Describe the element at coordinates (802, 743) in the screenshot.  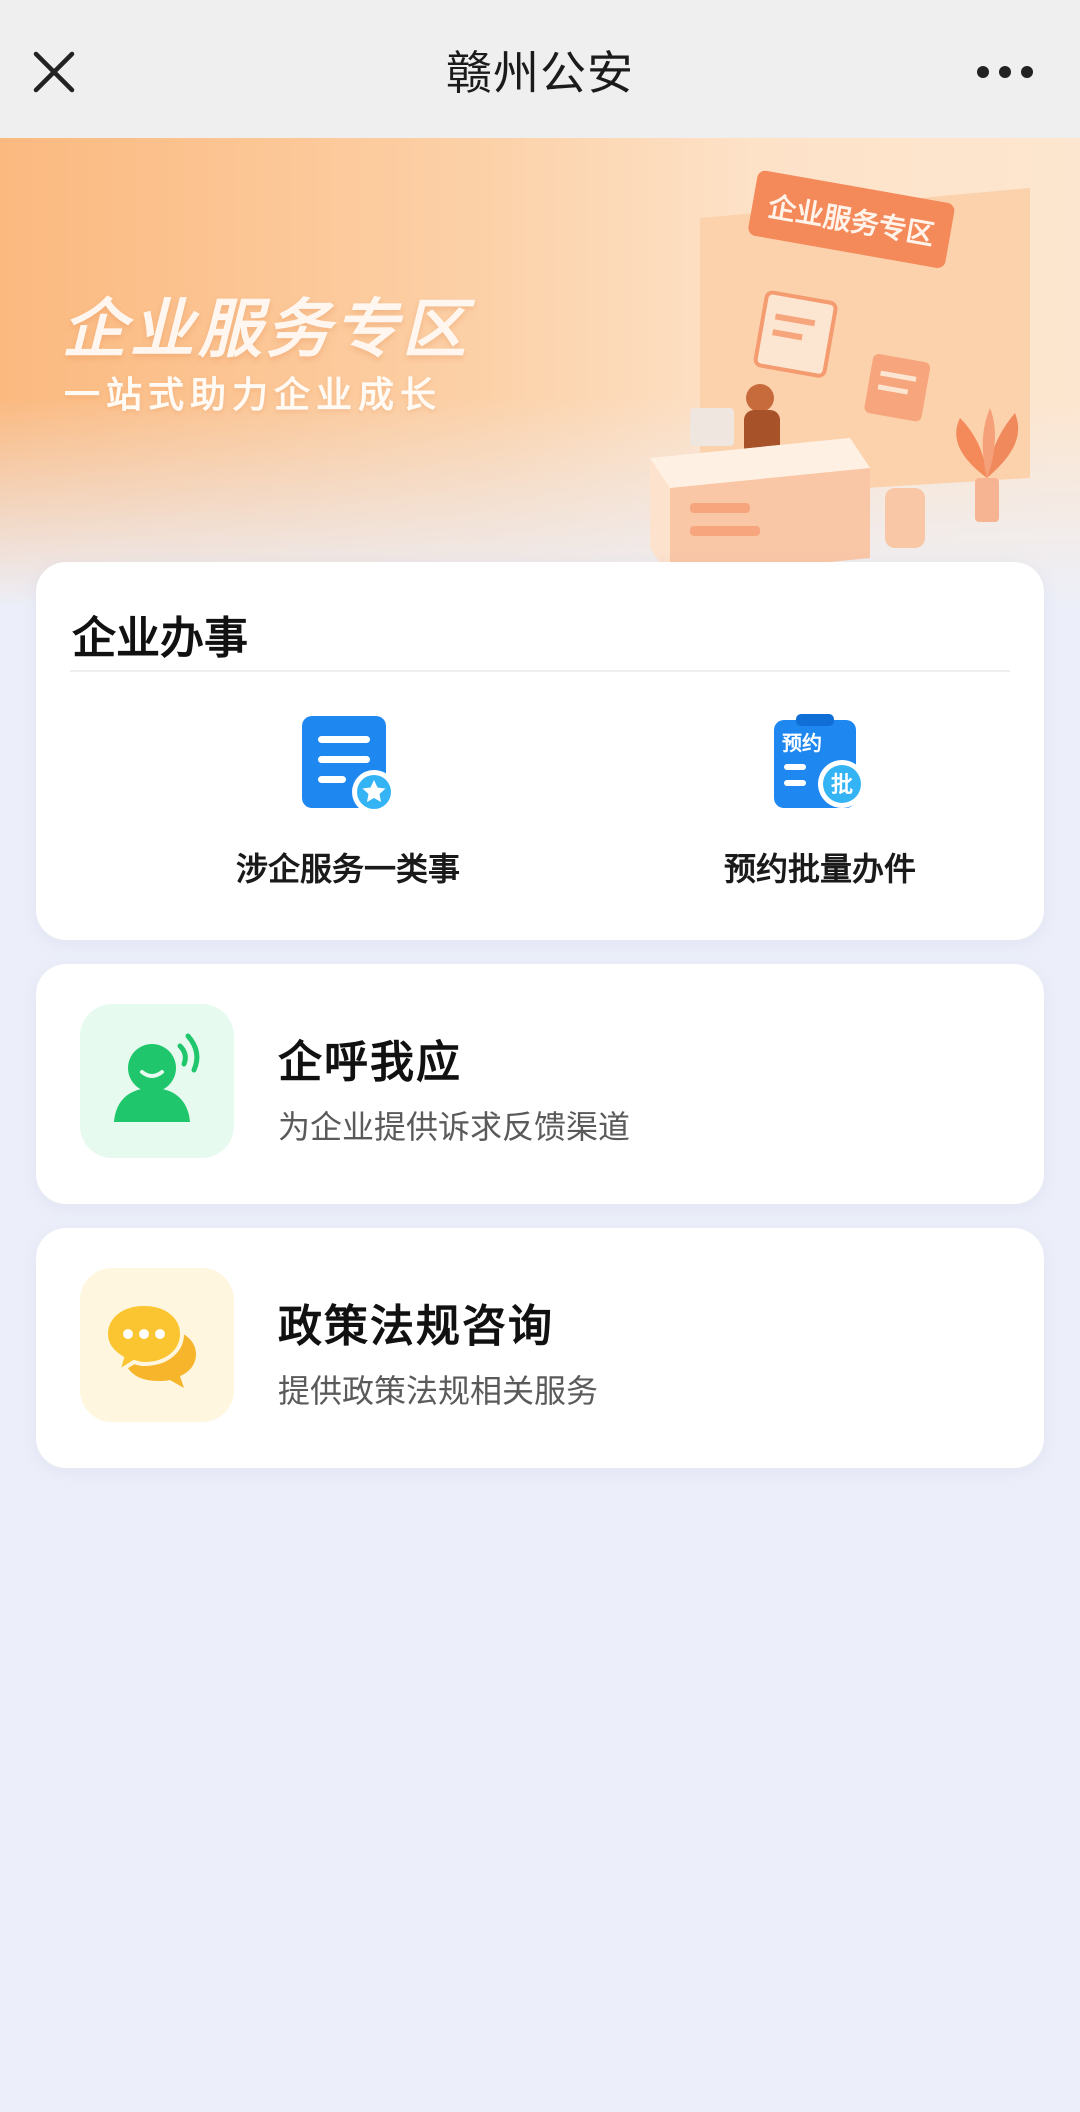
I see `icon-text-appointment: 预约` at that location.